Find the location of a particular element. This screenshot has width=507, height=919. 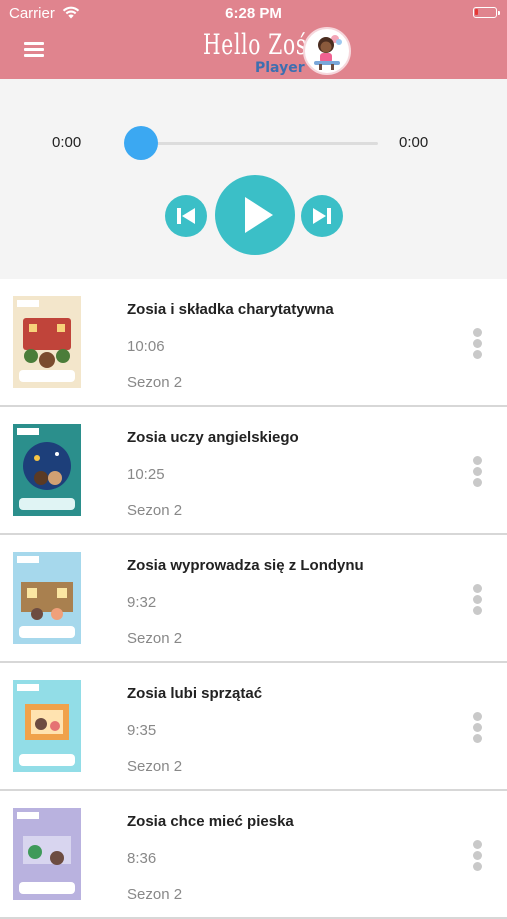

battery-icon is located at coordinates (486, 12).